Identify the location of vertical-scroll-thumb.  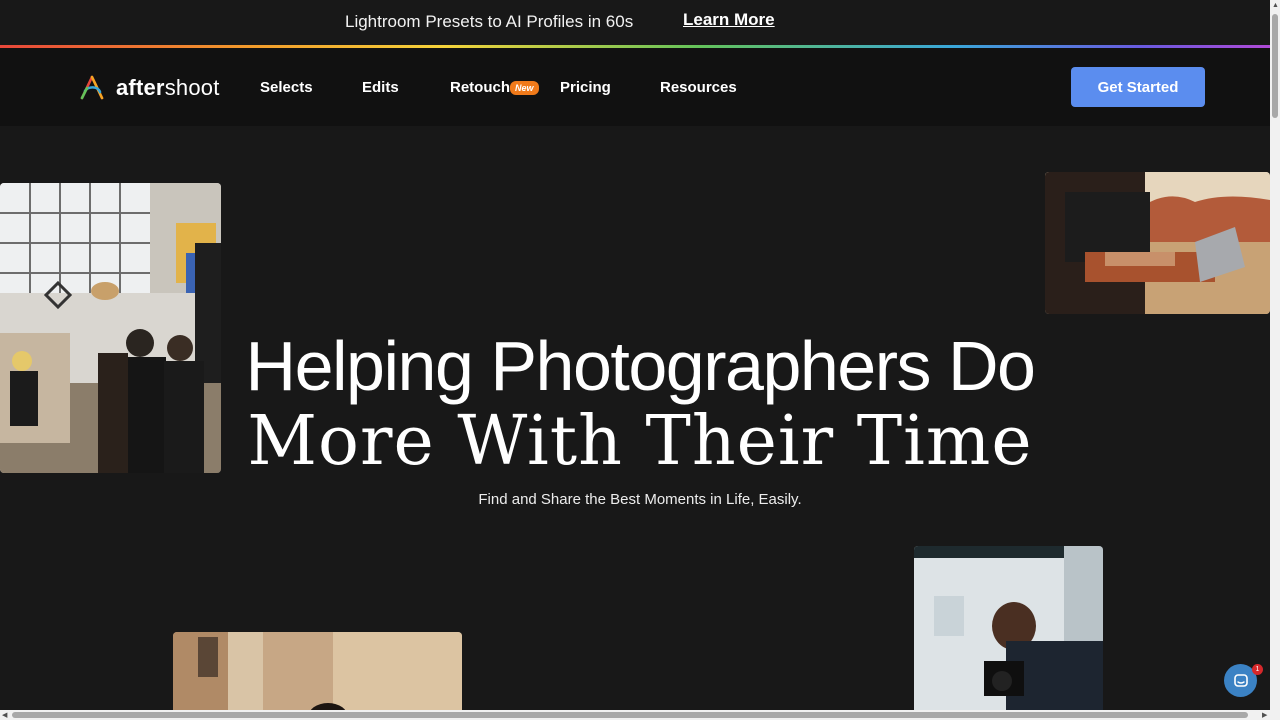
(1275, 66).